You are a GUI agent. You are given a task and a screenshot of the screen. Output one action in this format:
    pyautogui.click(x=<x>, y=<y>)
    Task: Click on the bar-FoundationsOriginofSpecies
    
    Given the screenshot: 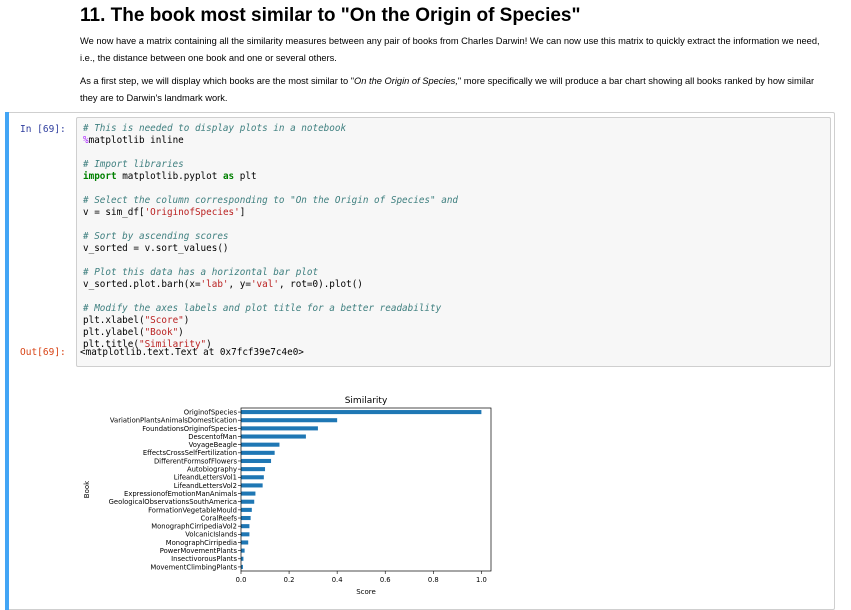 What is the action you would take?
    pyautogui.click(x=279, y=428)
    